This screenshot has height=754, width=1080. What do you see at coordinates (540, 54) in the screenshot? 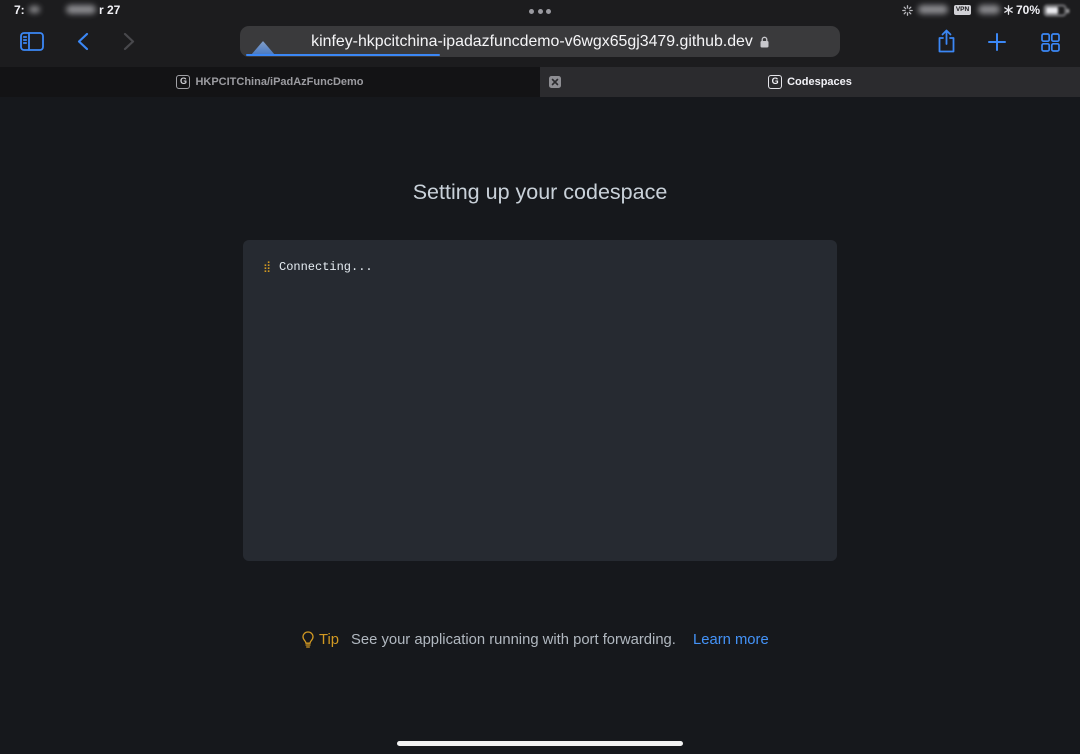
I see `page-load-progress` at bounding box center [540, 54].